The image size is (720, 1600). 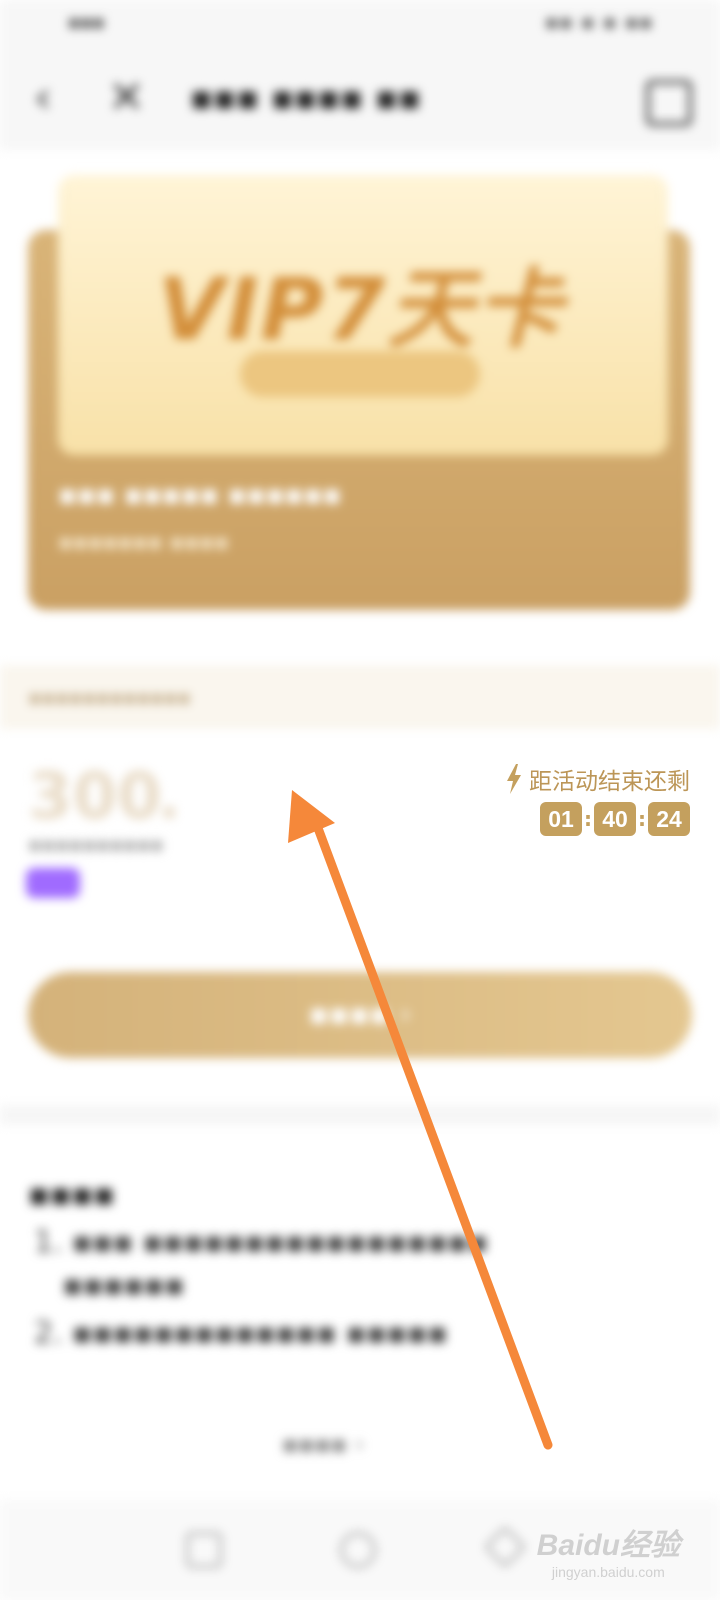 I want to click on notice-strip: ▪▪▪▪▪▪▪▪▪▪▪▪, so click(x=360, y=697).